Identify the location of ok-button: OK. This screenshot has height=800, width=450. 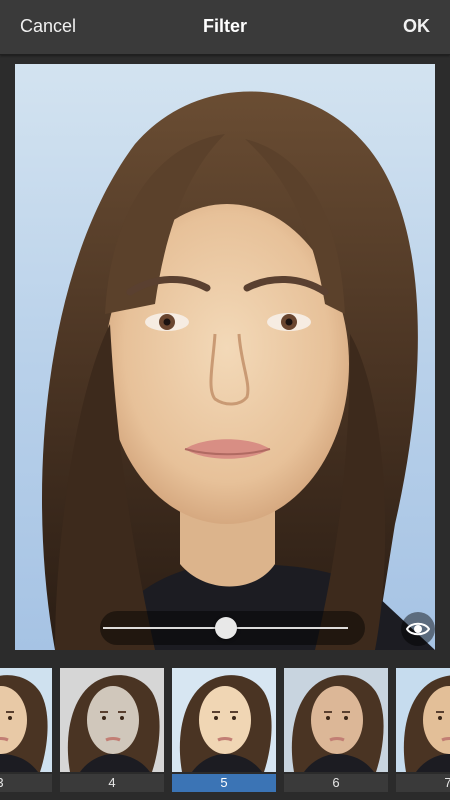
(416, 26).